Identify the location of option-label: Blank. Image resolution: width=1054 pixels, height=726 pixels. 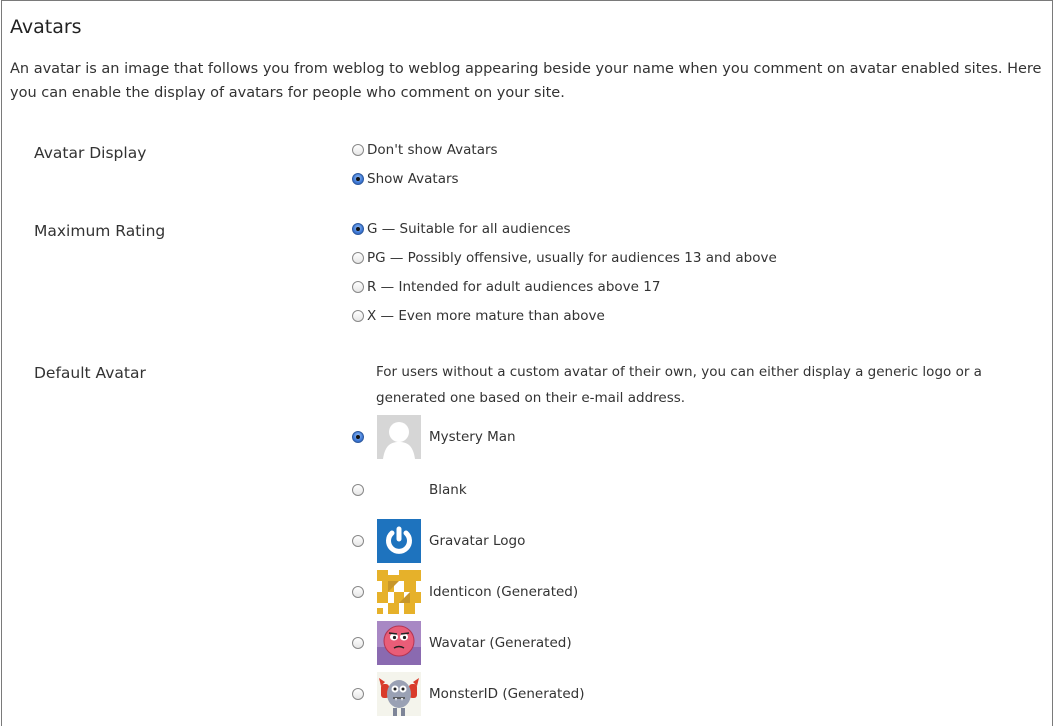
(448, 490).